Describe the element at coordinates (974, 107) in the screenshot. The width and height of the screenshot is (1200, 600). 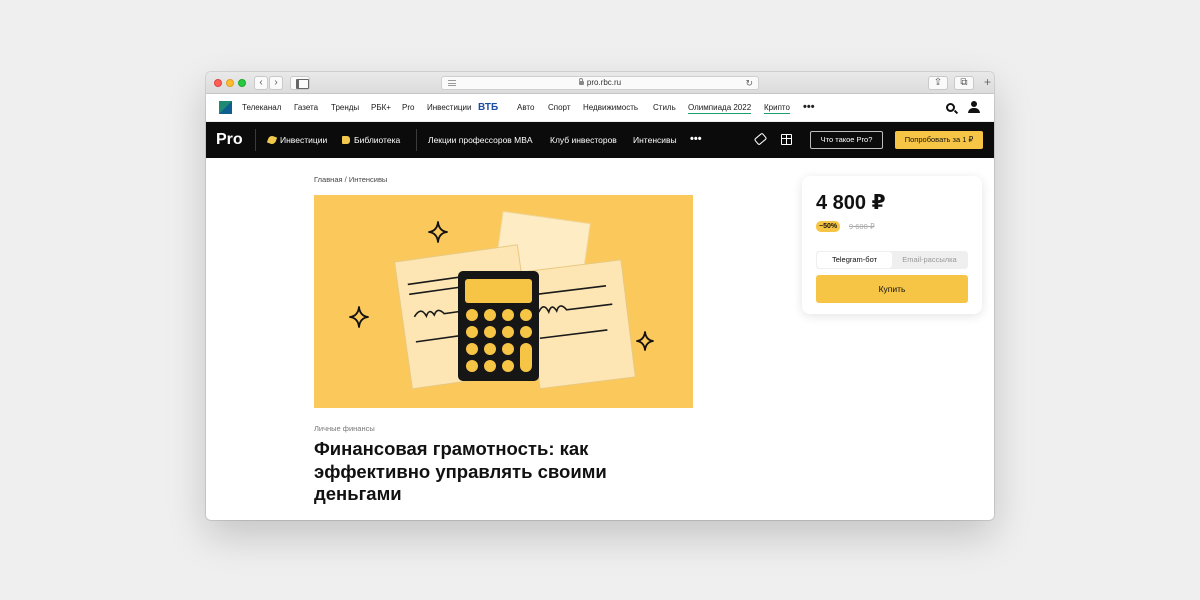
I see `user-icon` at that location.